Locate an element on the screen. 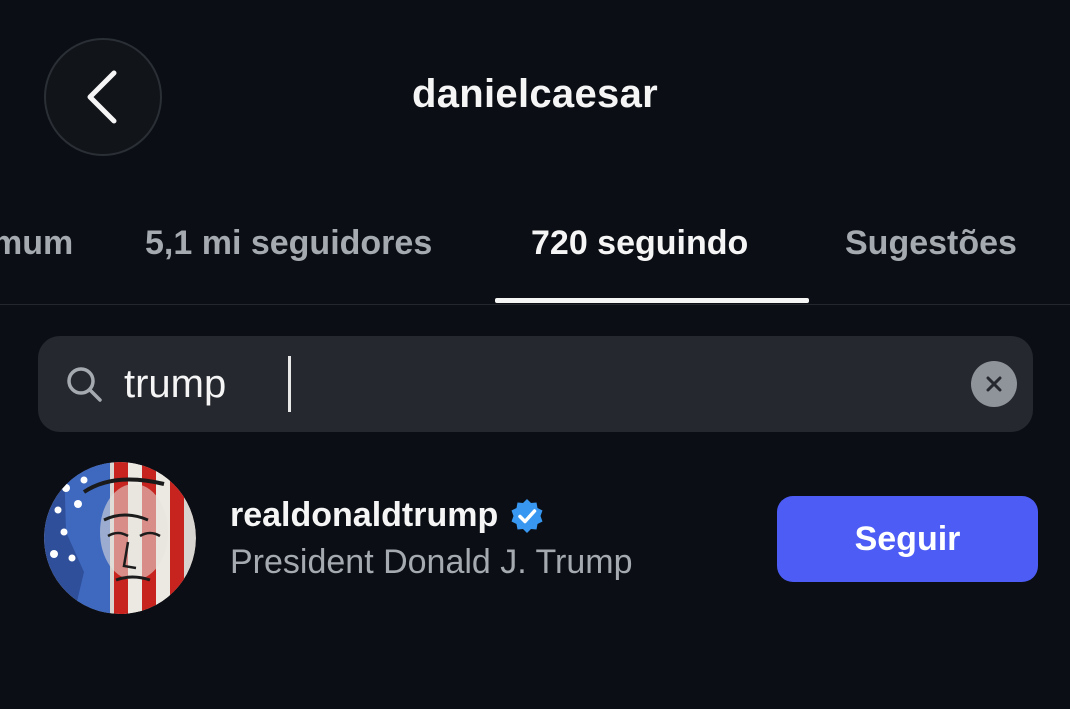  close-icon is located at coordinates (994, 384).